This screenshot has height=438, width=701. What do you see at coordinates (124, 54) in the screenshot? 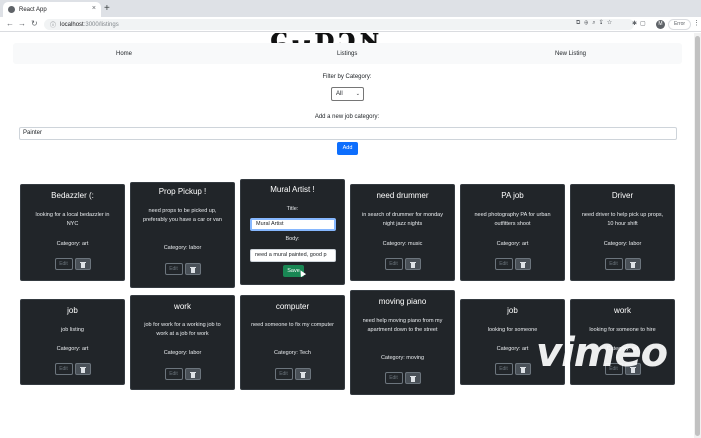
I see `nav-home: Home` at bounding box center [124, 54].